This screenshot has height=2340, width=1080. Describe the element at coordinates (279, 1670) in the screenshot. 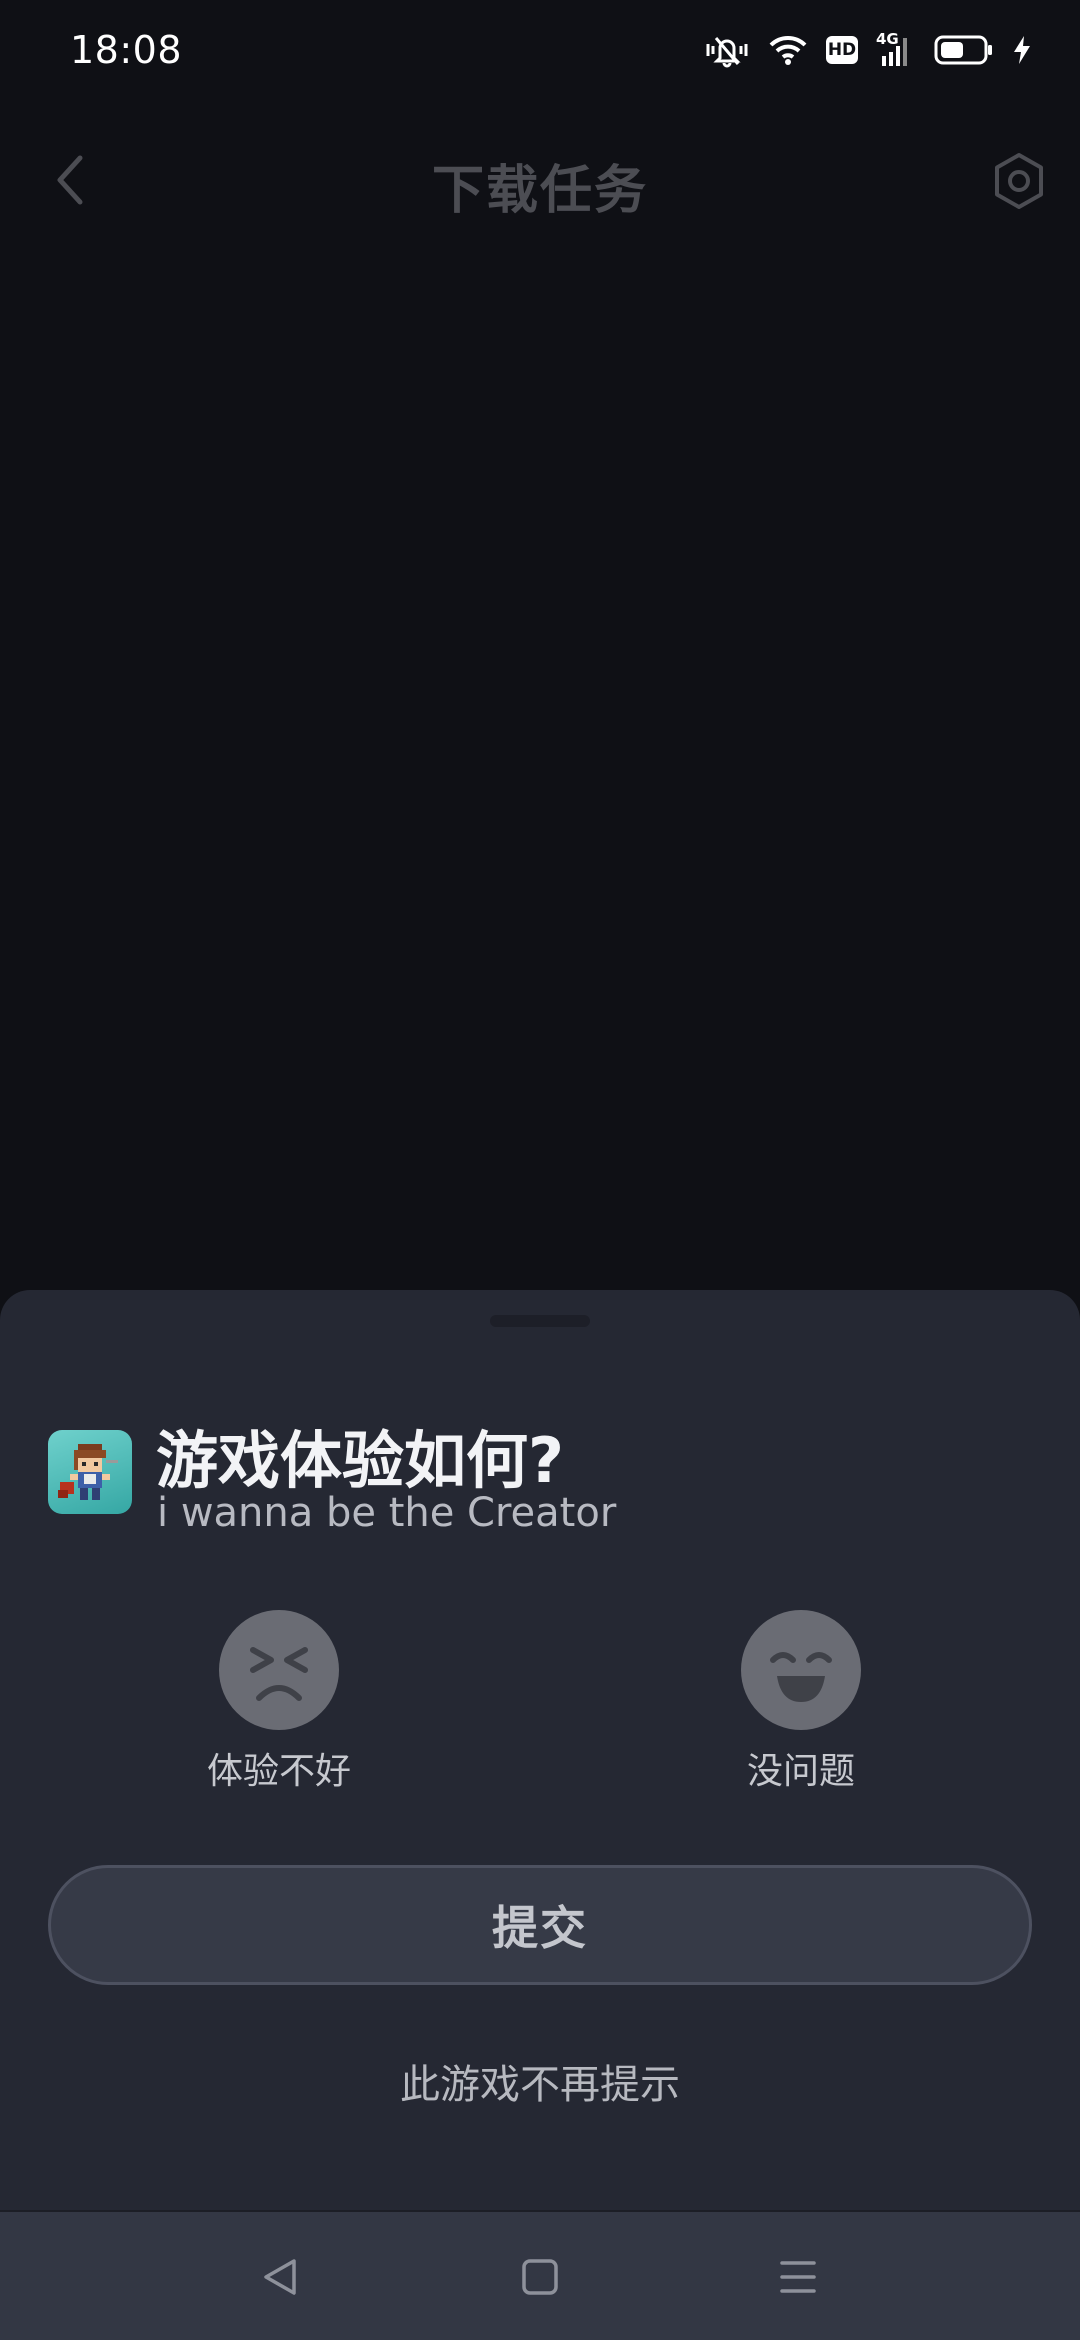

I see `sad-face-icon` at that location.